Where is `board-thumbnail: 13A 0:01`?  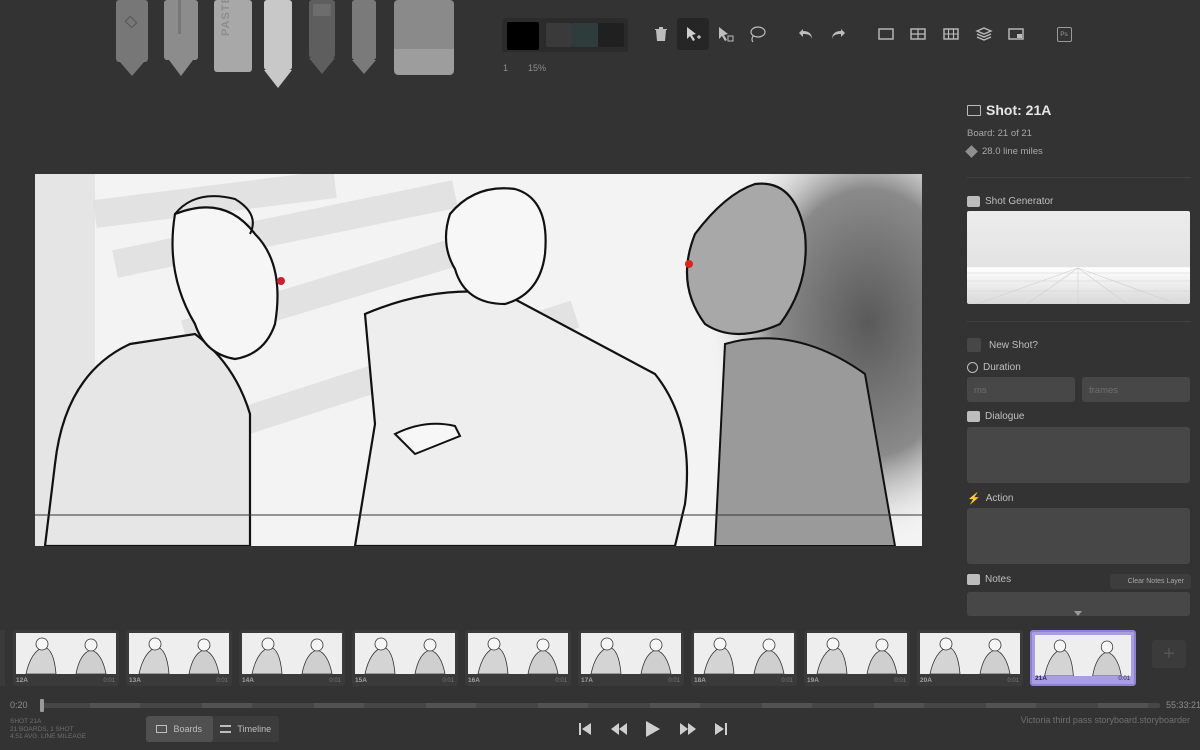
board-thumbnail: 13A 0:01 is located at coordinates (179, 658).